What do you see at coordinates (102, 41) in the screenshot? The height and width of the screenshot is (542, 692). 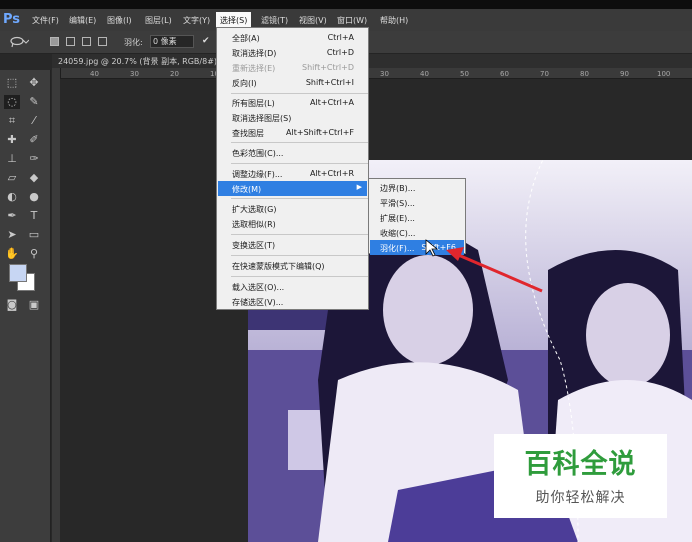 I see `intersect-selection-icon` at bounding box center [102, 41].